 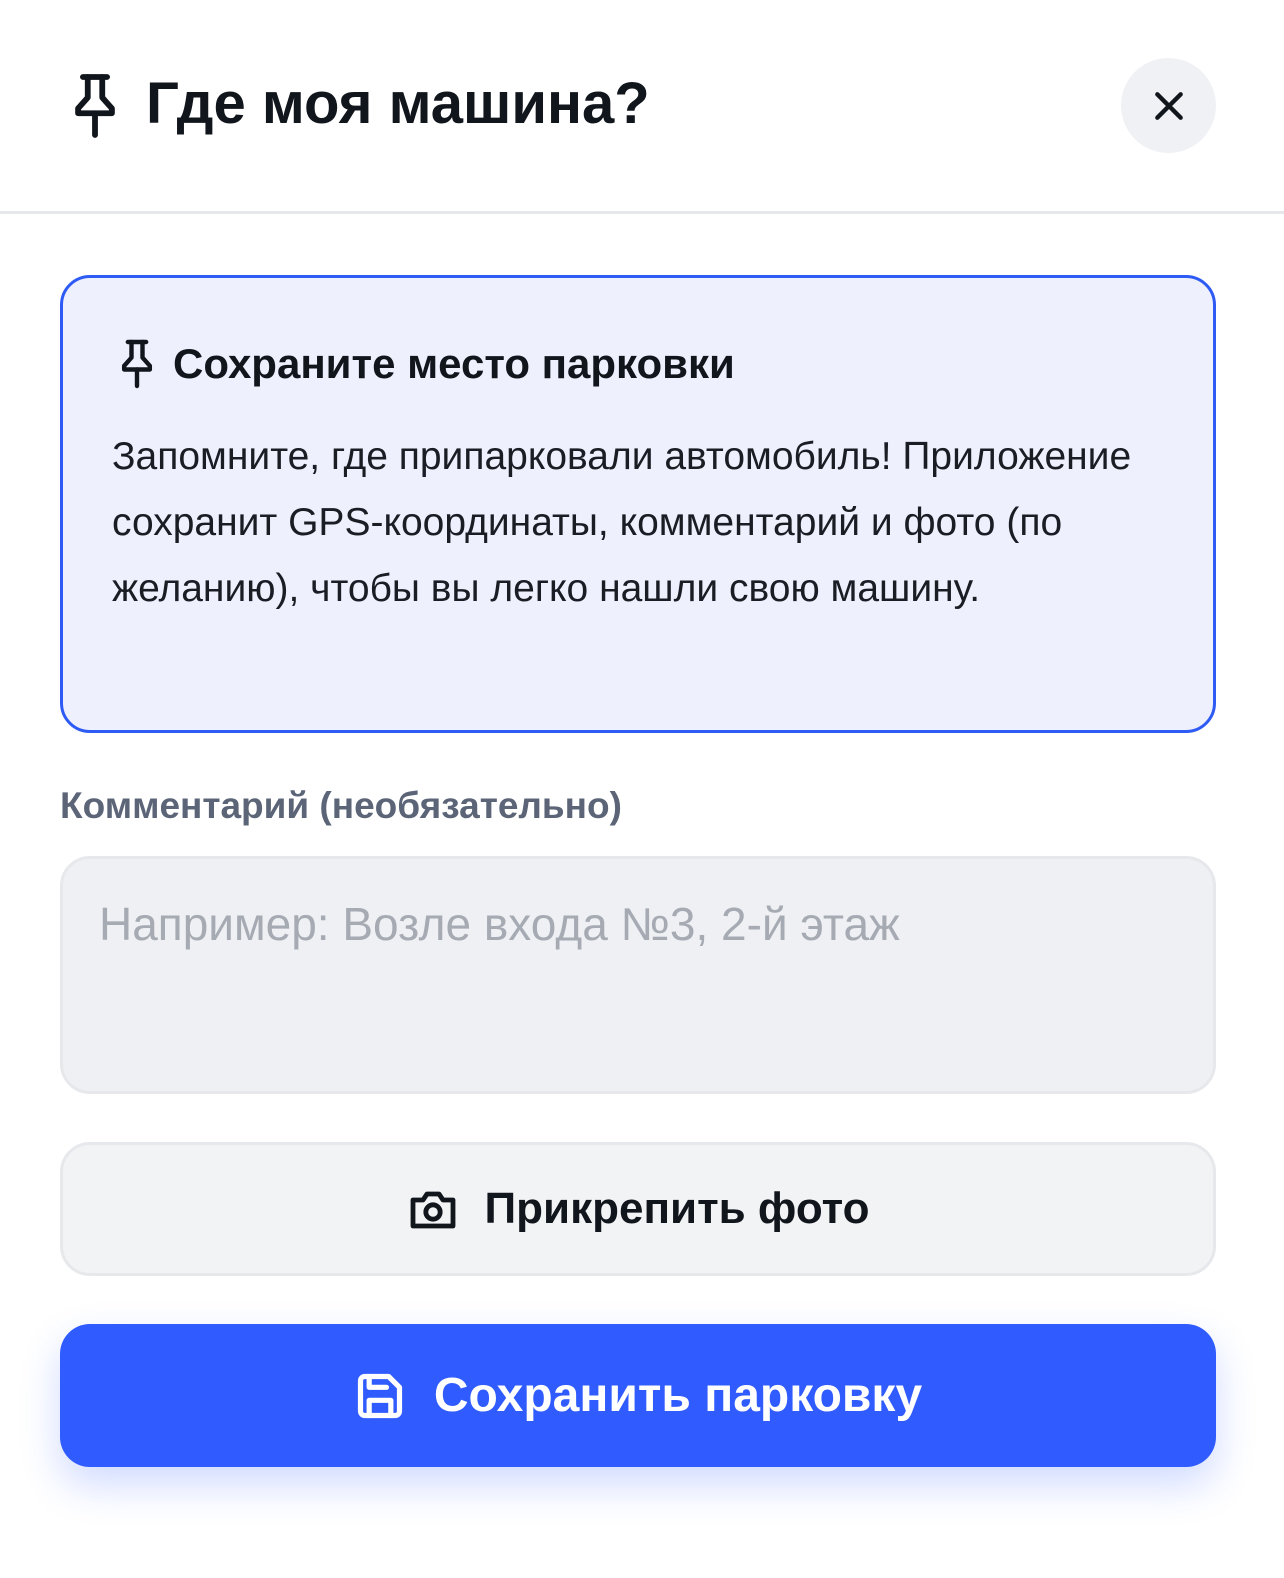 I want to click on camera-icon, so click(x=432, y=1210).